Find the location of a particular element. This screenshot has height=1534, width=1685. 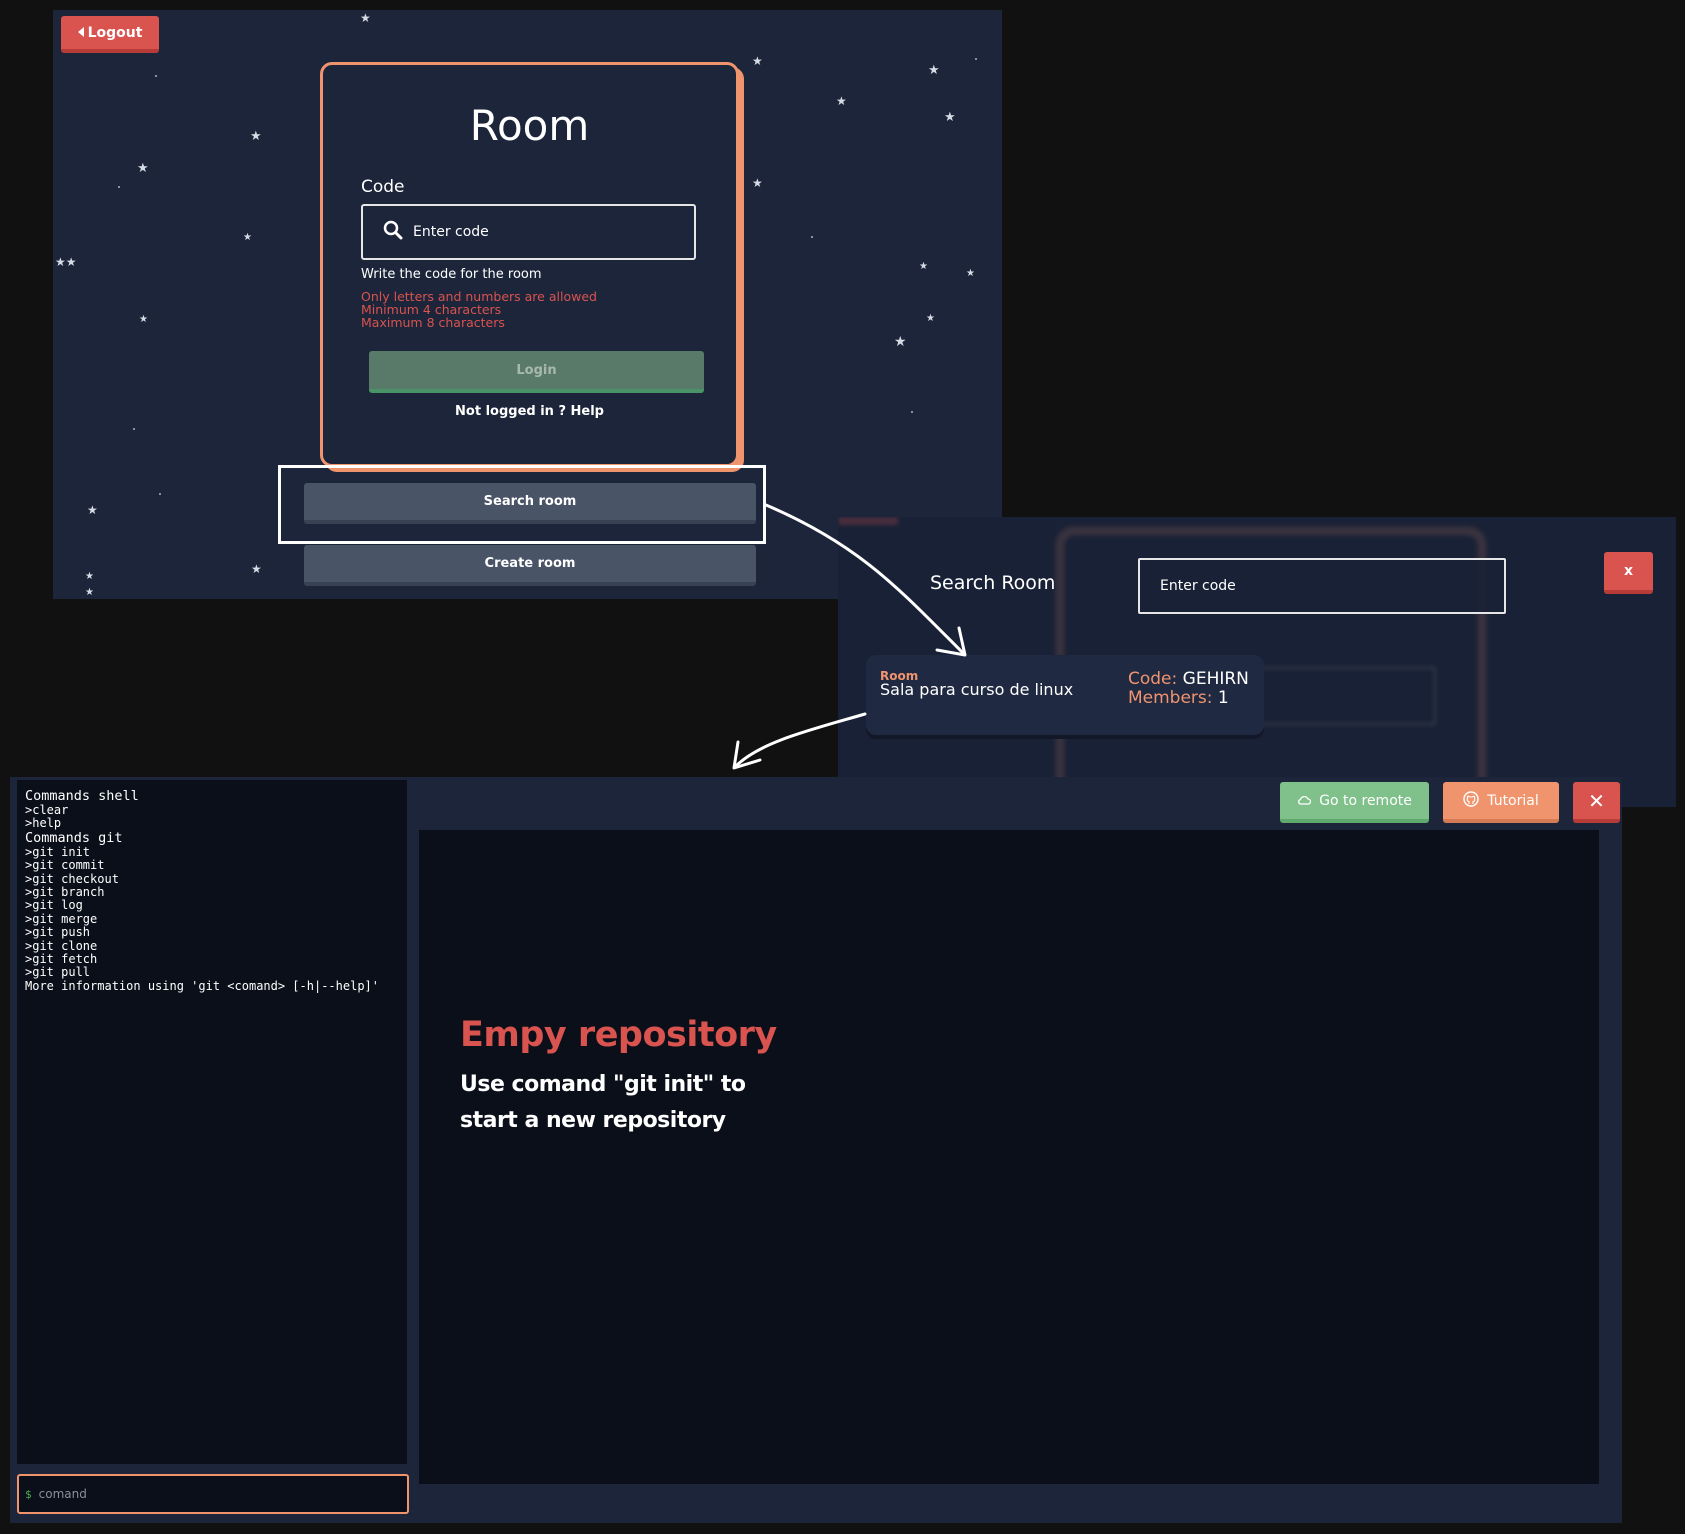

command-placeholder: comand is located at coordinates (62, 1494).